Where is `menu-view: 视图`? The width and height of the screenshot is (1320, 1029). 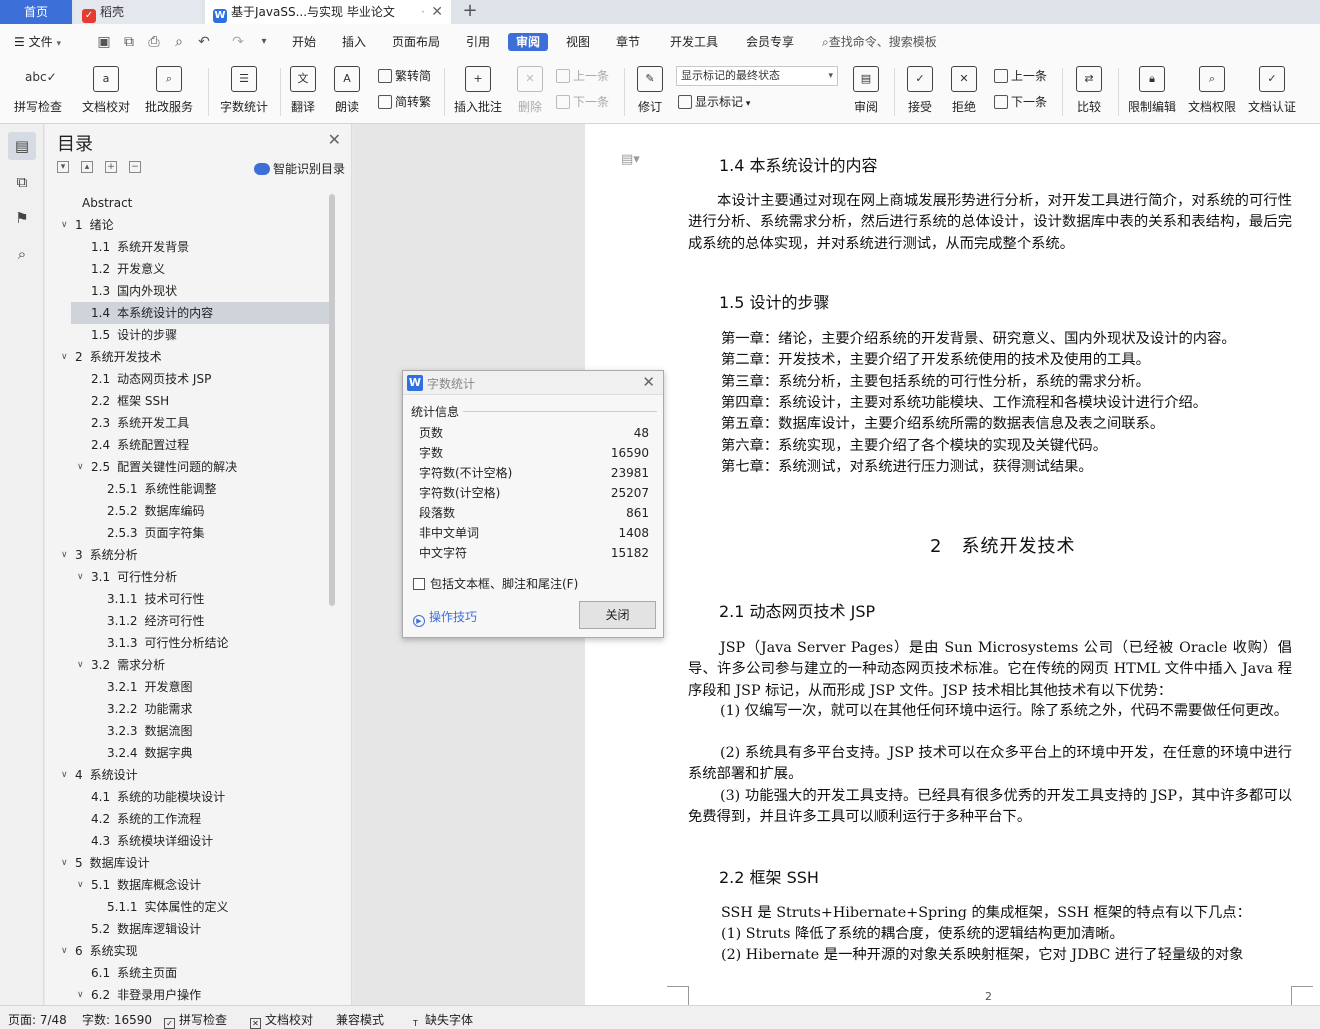
menu-view: 视图 is located at coordinates (578, 42).